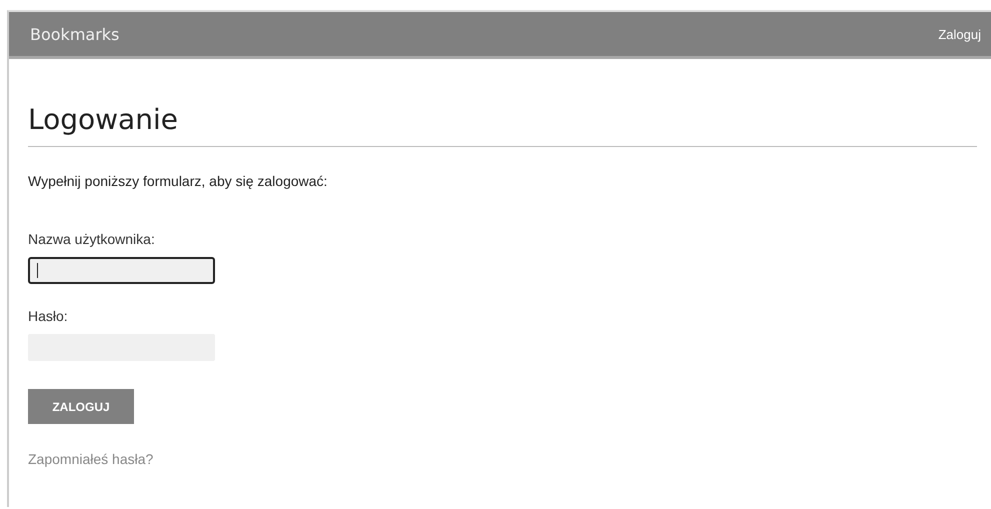  Describe the element at coordinates (75, 34) in the screenshot. I see `brand-title: Bookmarks` at that location.